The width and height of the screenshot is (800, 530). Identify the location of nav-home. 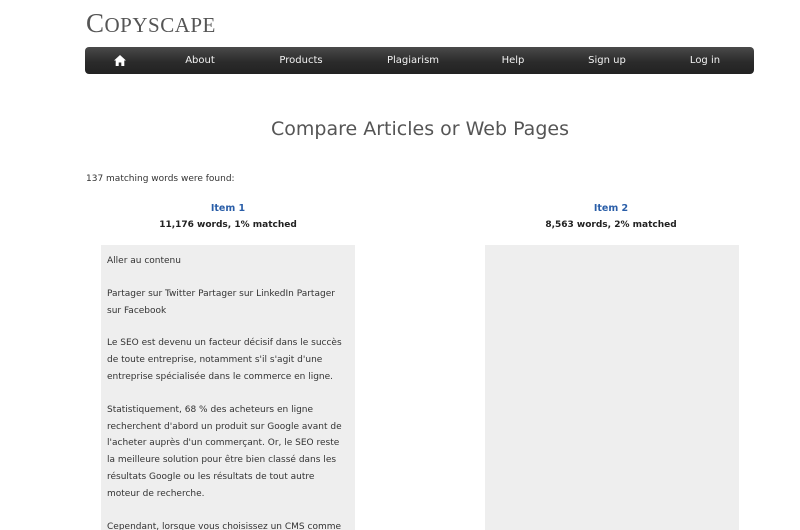
(120, 60).